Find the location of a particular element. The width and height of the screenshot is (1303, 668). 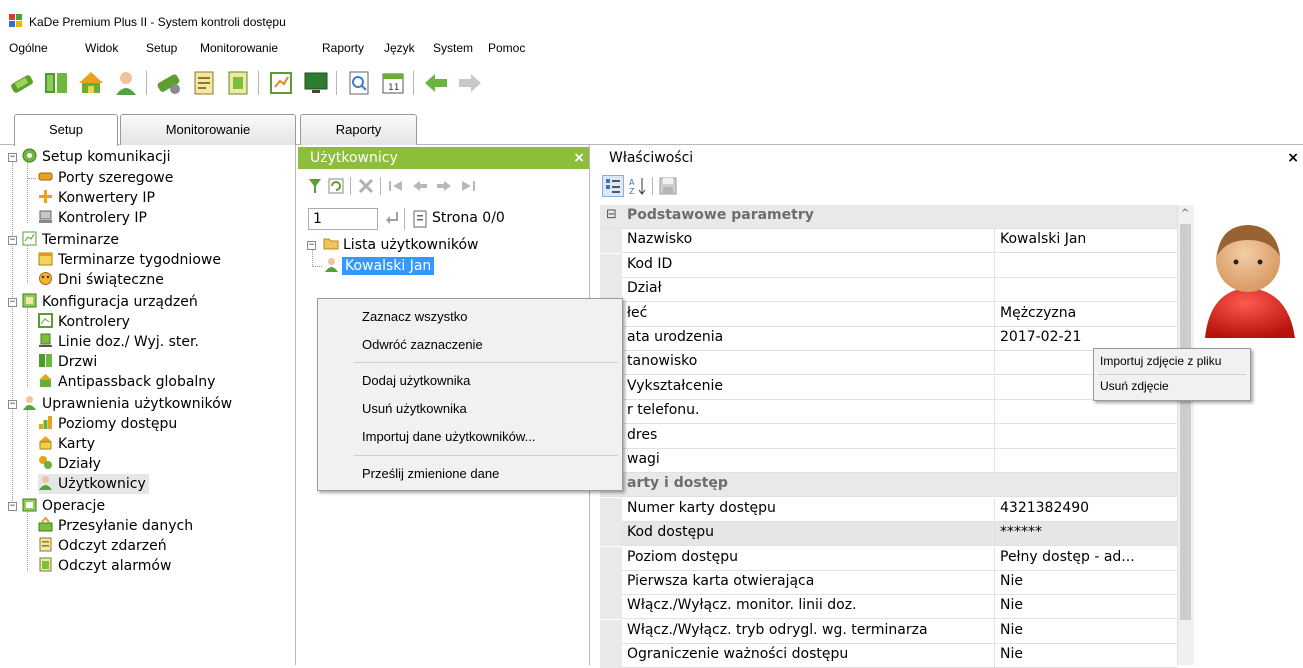

prev-page-icon is located at coordinates (420, 188).